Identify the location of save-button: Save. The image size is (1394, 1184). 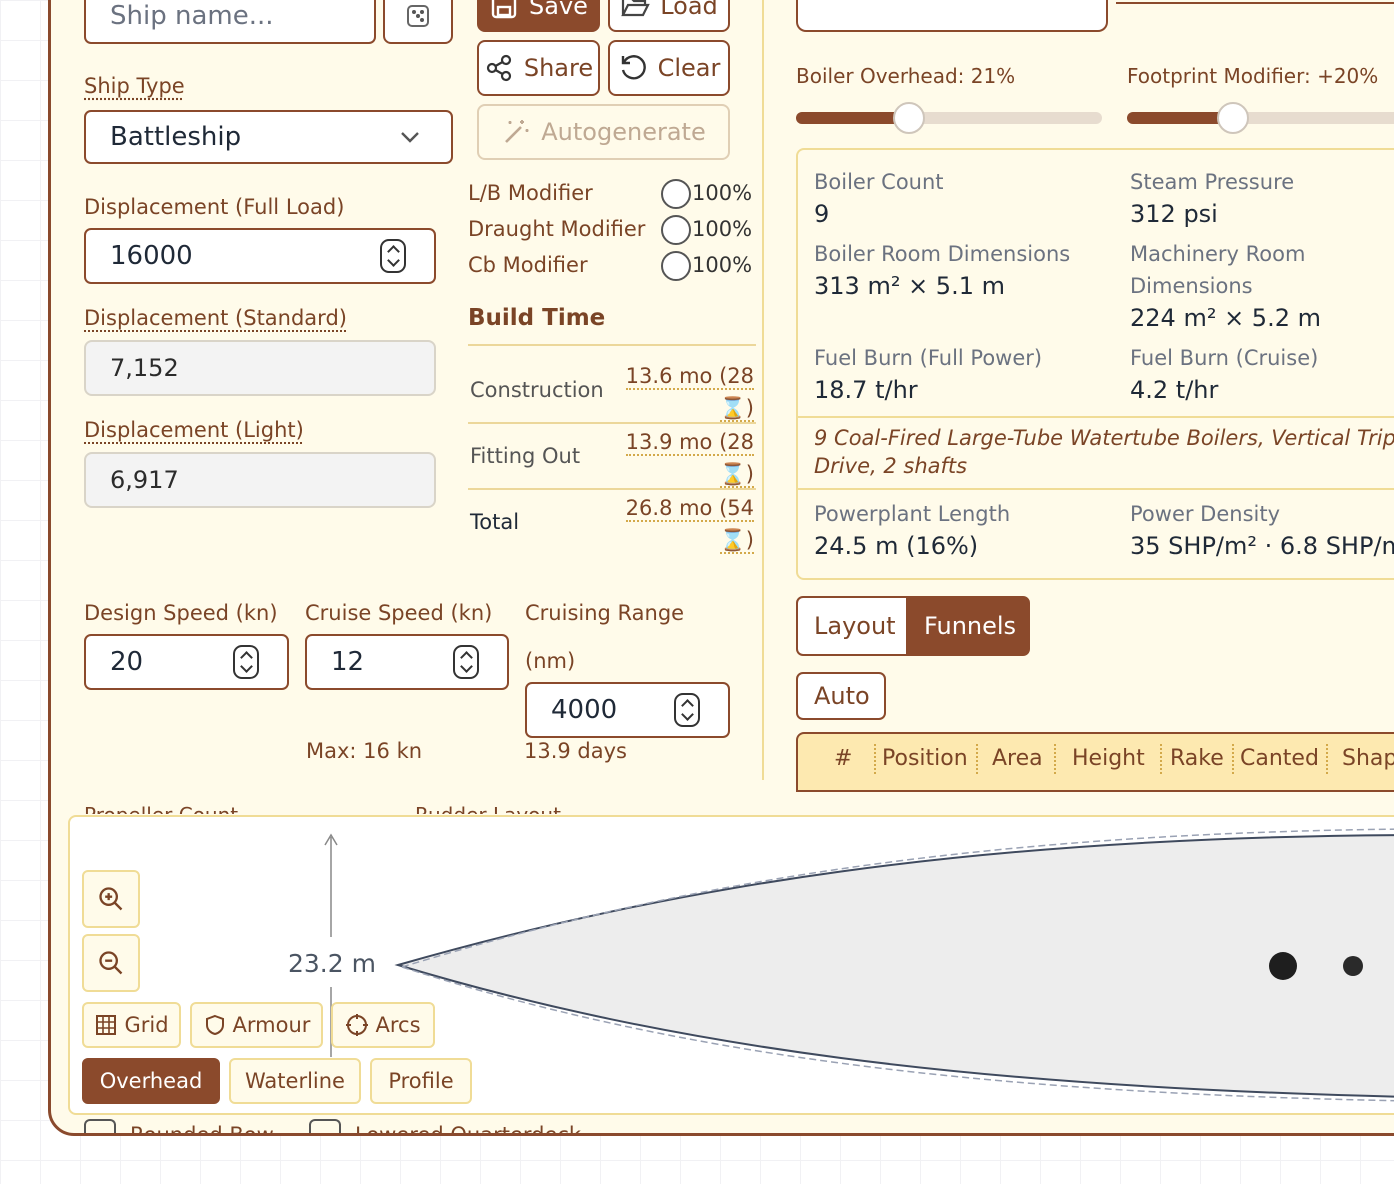
(538, 16).